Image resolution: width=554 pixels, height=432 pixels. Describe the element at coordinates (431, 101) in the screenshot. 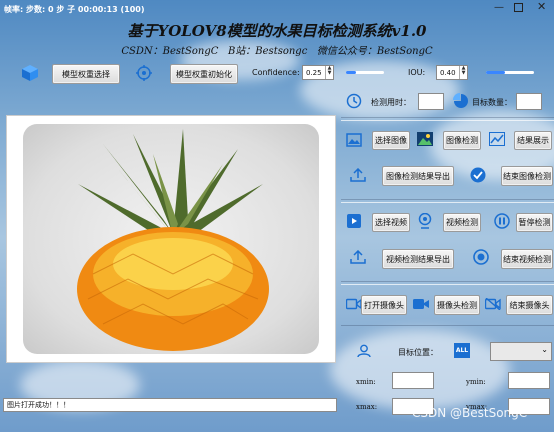

I see `time-value-box` at that location.